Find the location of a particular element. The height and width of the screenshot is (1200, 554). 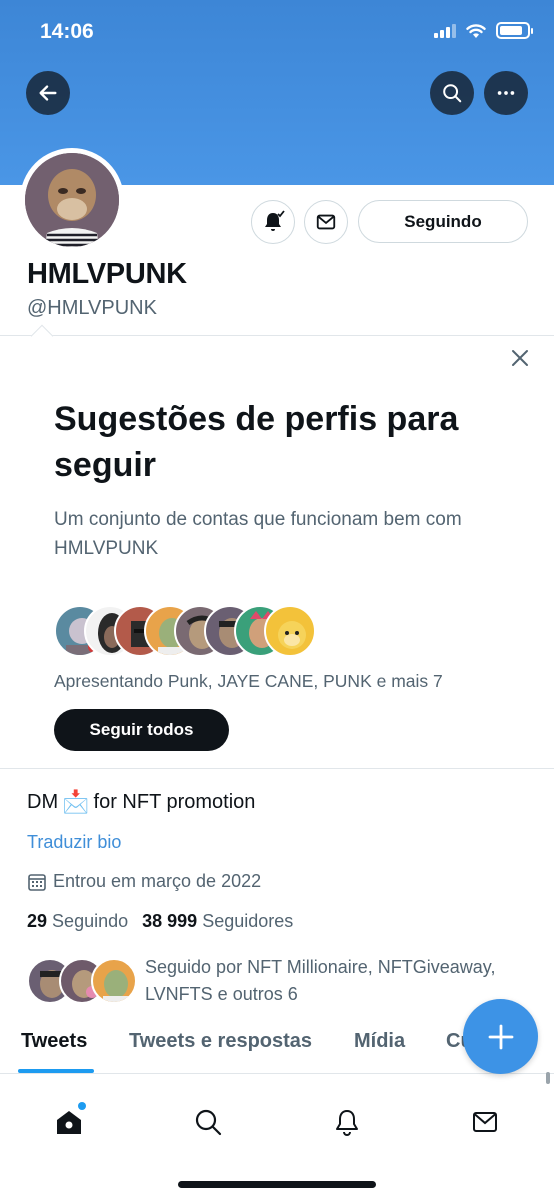

nav-messages is located at coordinates (485, 1122).